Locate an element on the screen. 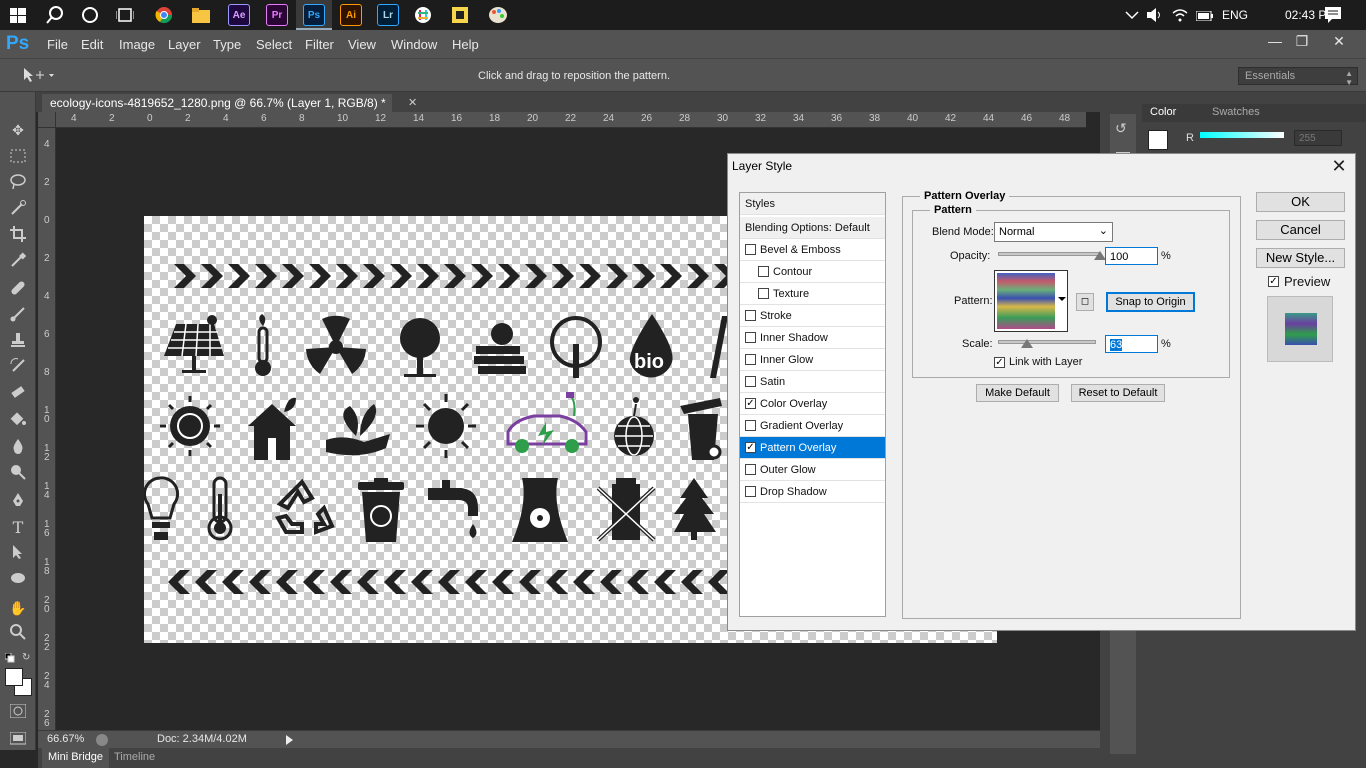 The image size is (1366, 768). marquee-tool-icon is located at coordinates (18, 158).